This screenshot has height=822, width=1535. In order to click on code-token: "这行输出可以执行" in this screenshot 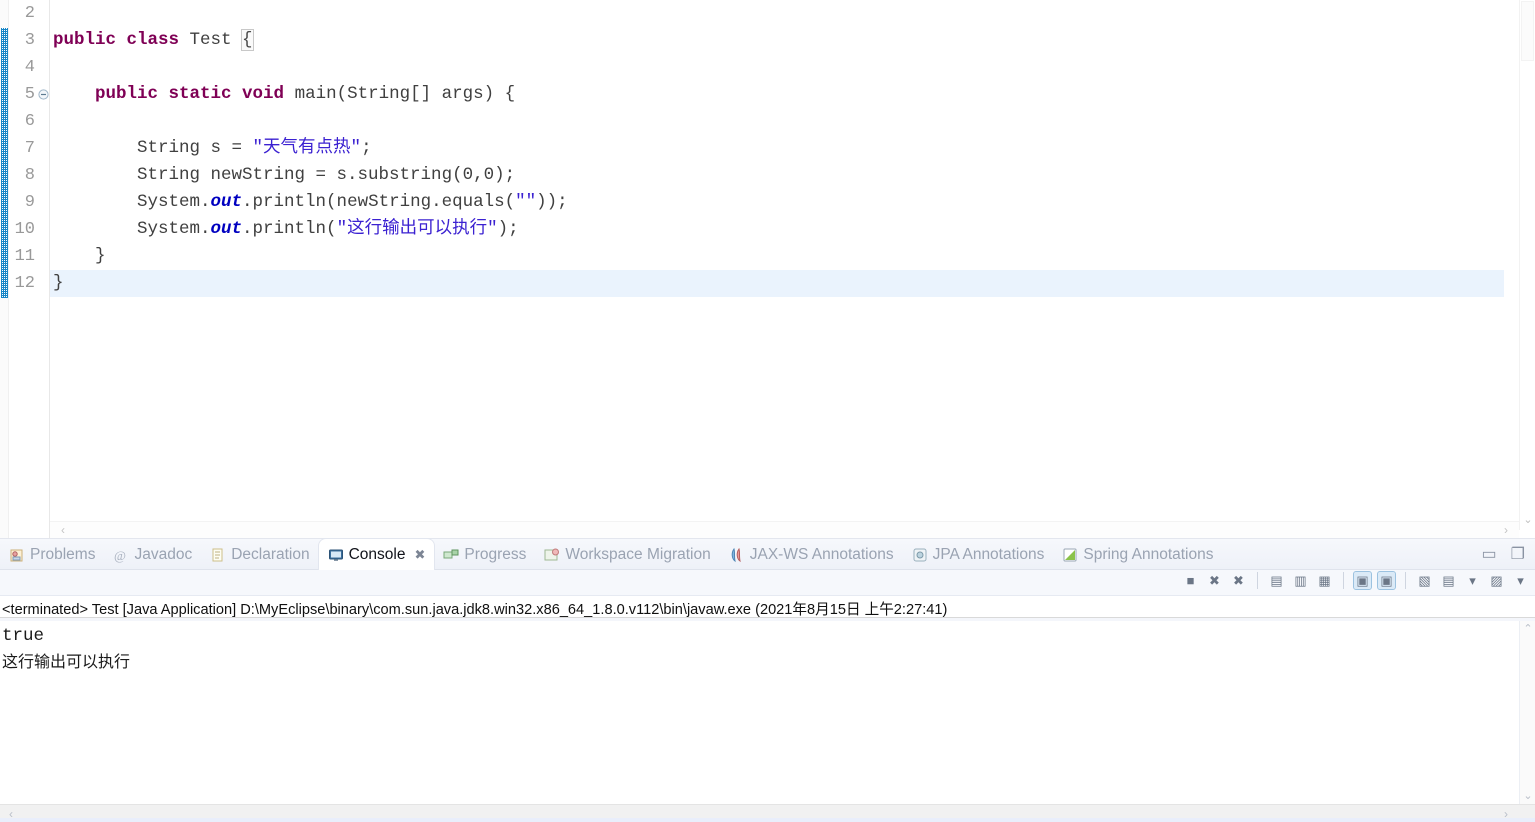, I will do `click(417, 229)`.